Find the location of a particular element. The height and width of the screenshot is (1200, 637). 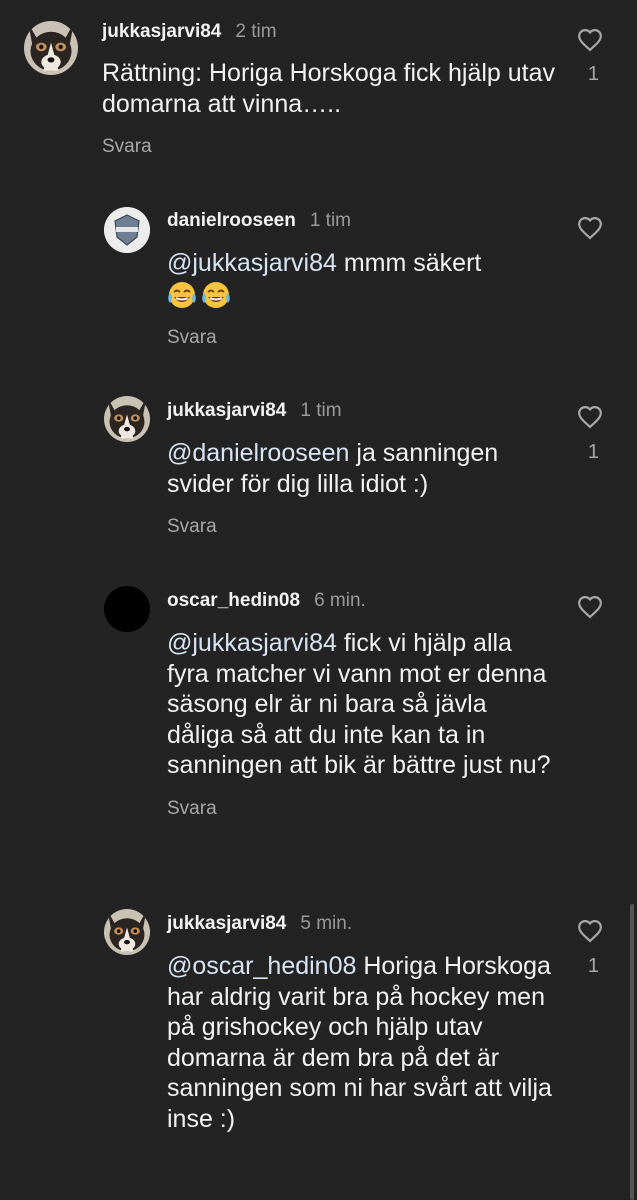

comment-username: oscar_hedin08 is located at coordinates (233, 601).